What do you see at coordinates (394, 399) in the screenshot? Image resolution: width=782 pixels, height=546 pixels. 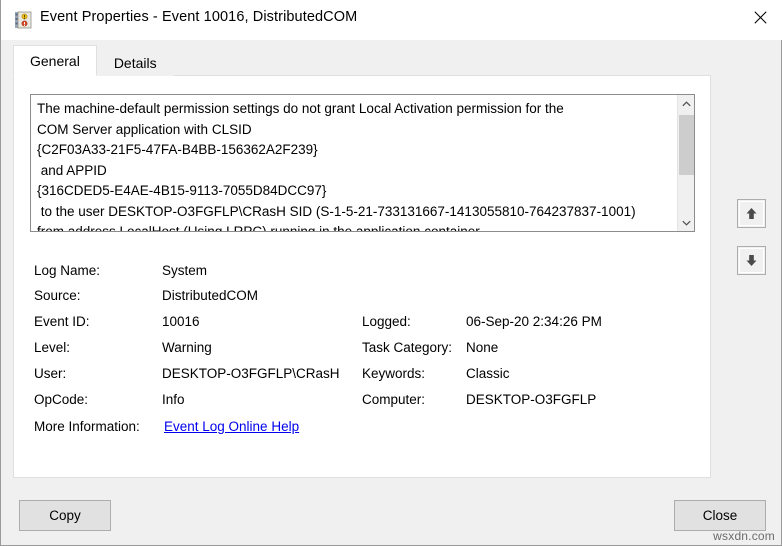 I see `label-computer: Computer:` at bounding box center [394, 399].